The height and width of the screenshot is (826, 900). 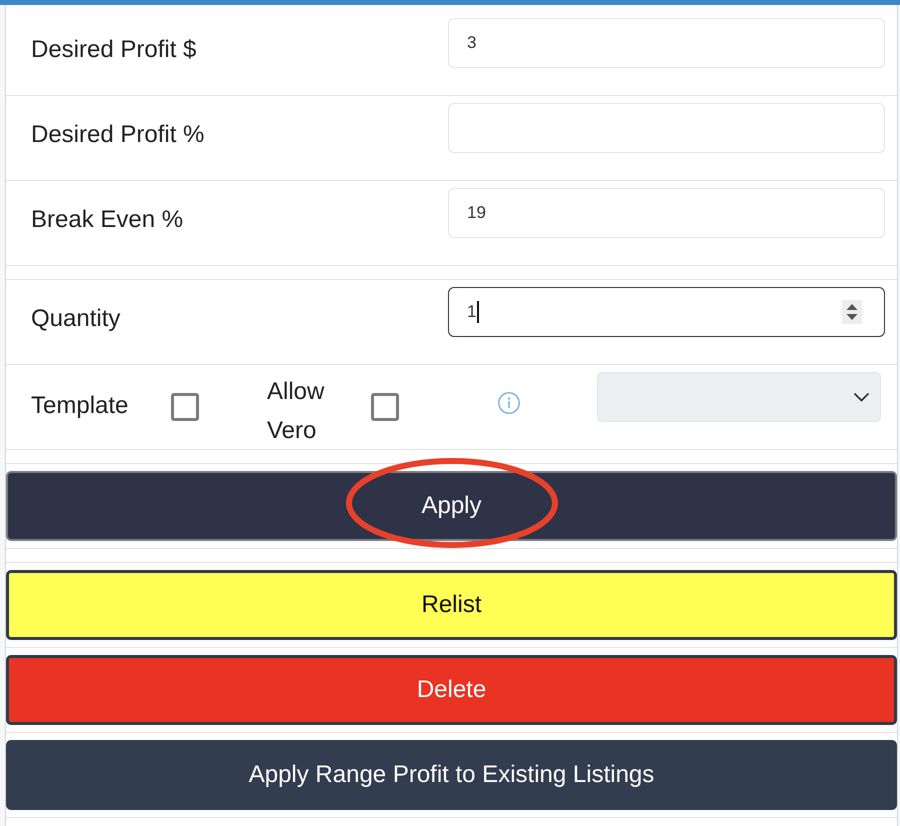 I want to click on stepper-arrows-icon, so click(x=852, y=312).